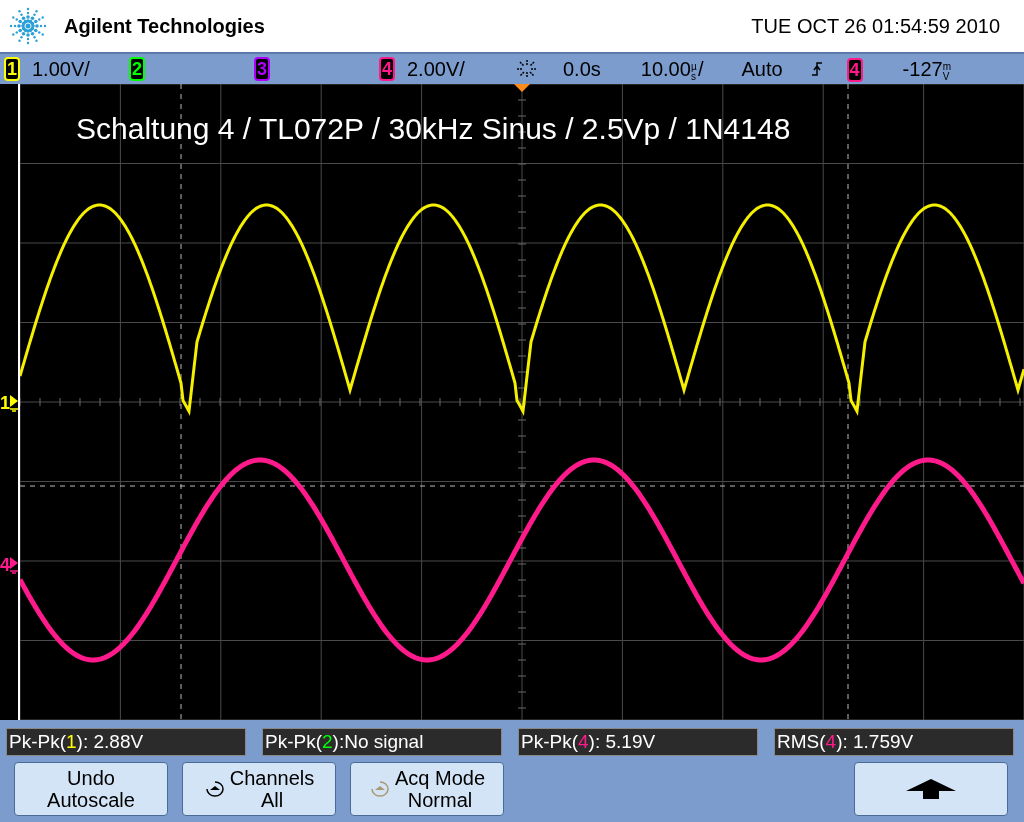 Image resolution: width=1024 pixels, height=822 pixels. What do you see at coordinates (91, 789) in the screenshot?
I see `softkey-button: Undo Autoscale` at bounding box center [91, 789].